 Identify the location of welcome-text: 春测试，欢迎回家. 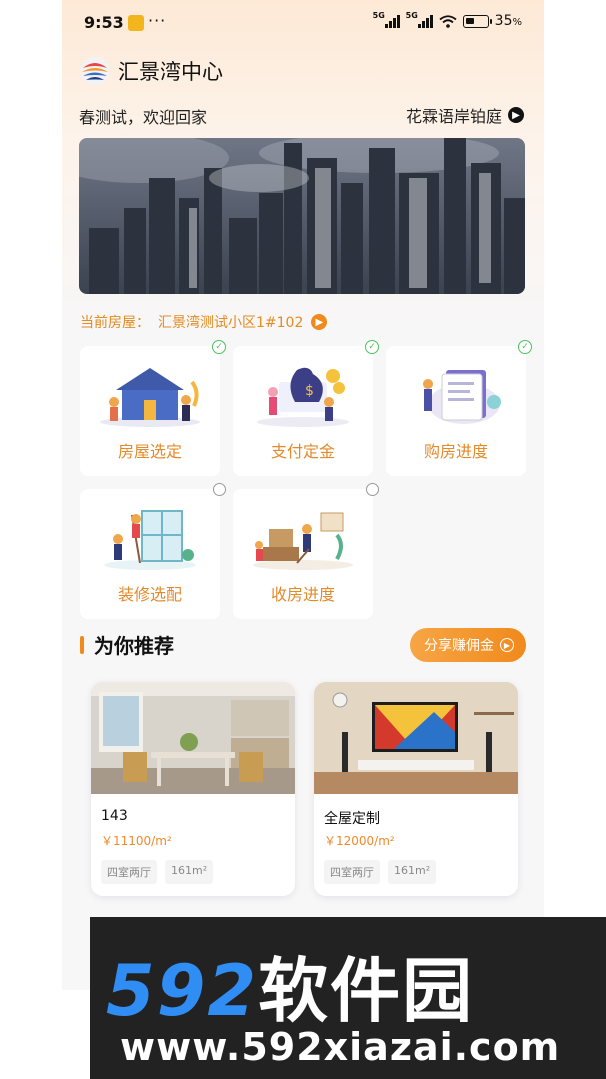
(143, 117).